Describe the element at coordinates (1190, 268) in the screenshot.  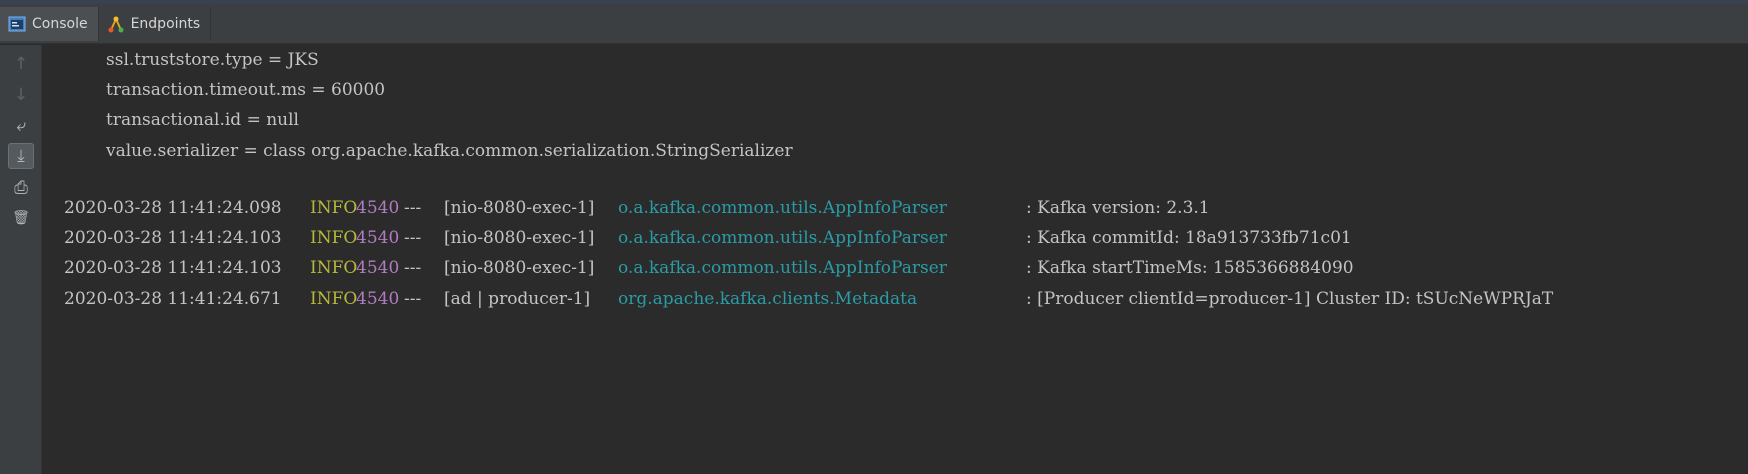
I see `log-message: : Kafka startTimeMs: 1585366884090` at that location.